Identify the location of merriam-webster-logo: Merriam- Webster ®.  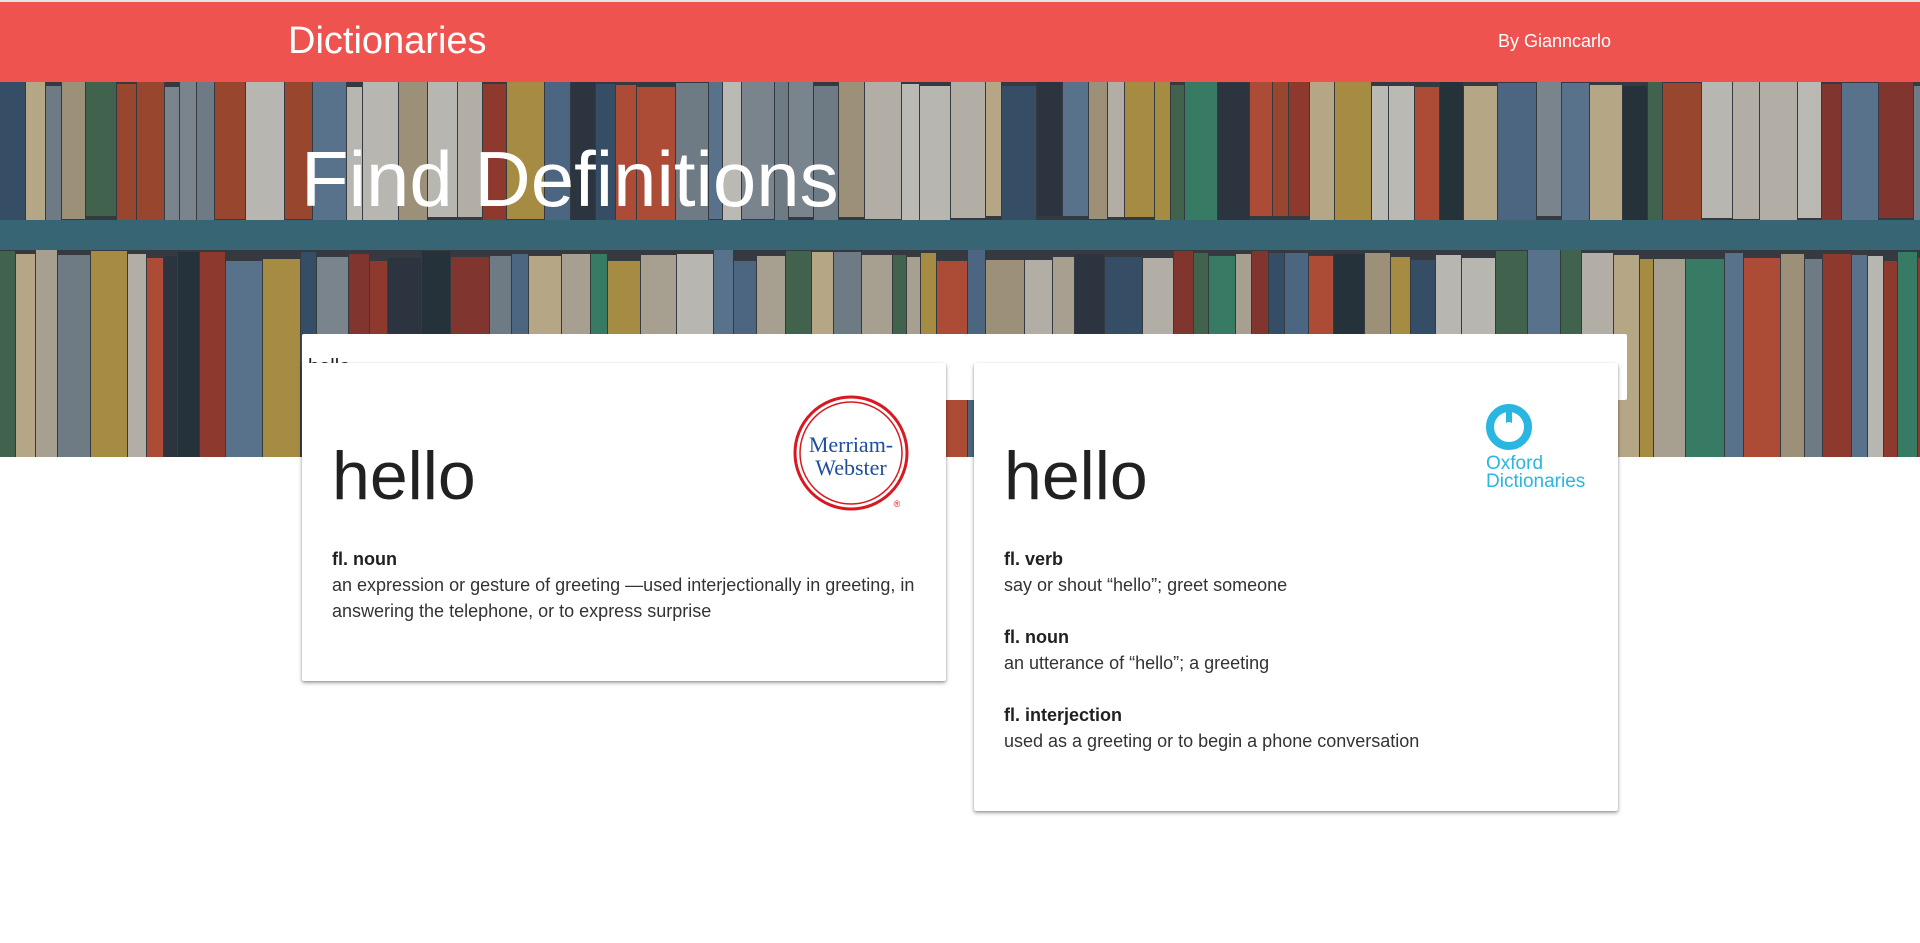
(851, 453).